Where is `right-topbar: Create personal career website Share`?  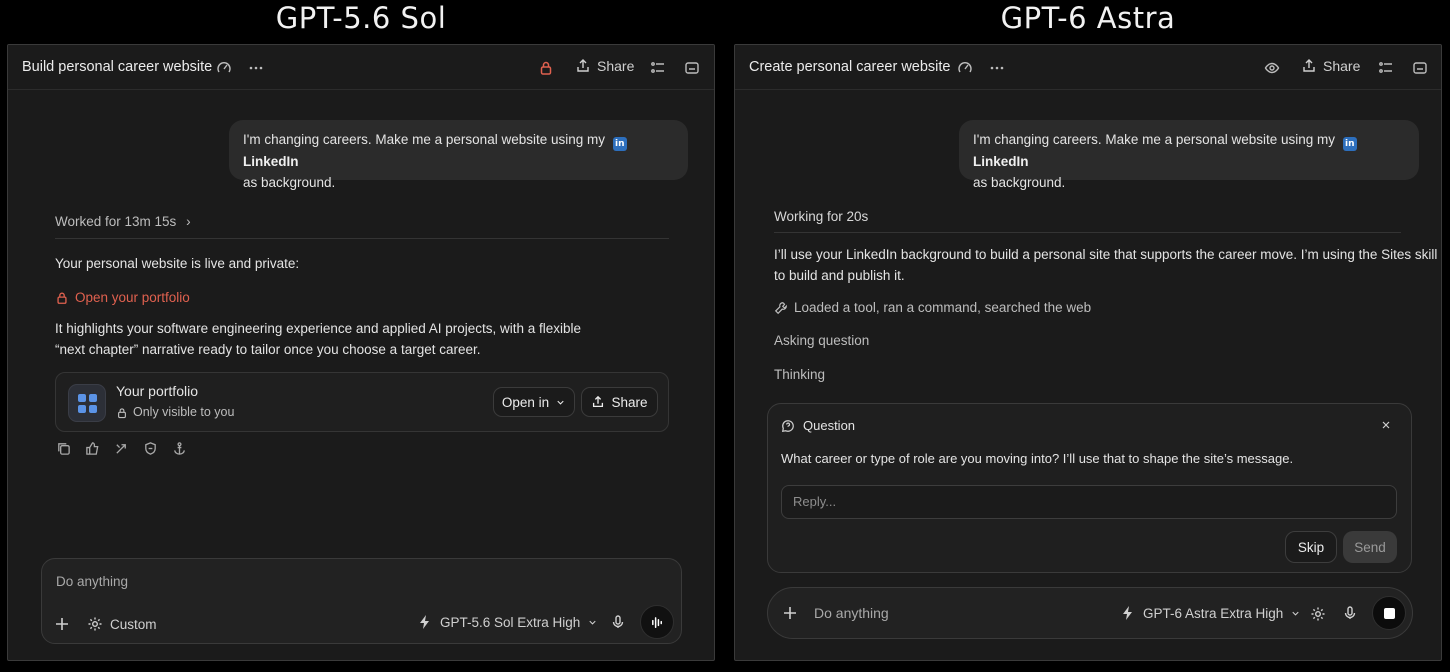
right-topbar: Create personal career website Share is located at coordinates (1088, 67).